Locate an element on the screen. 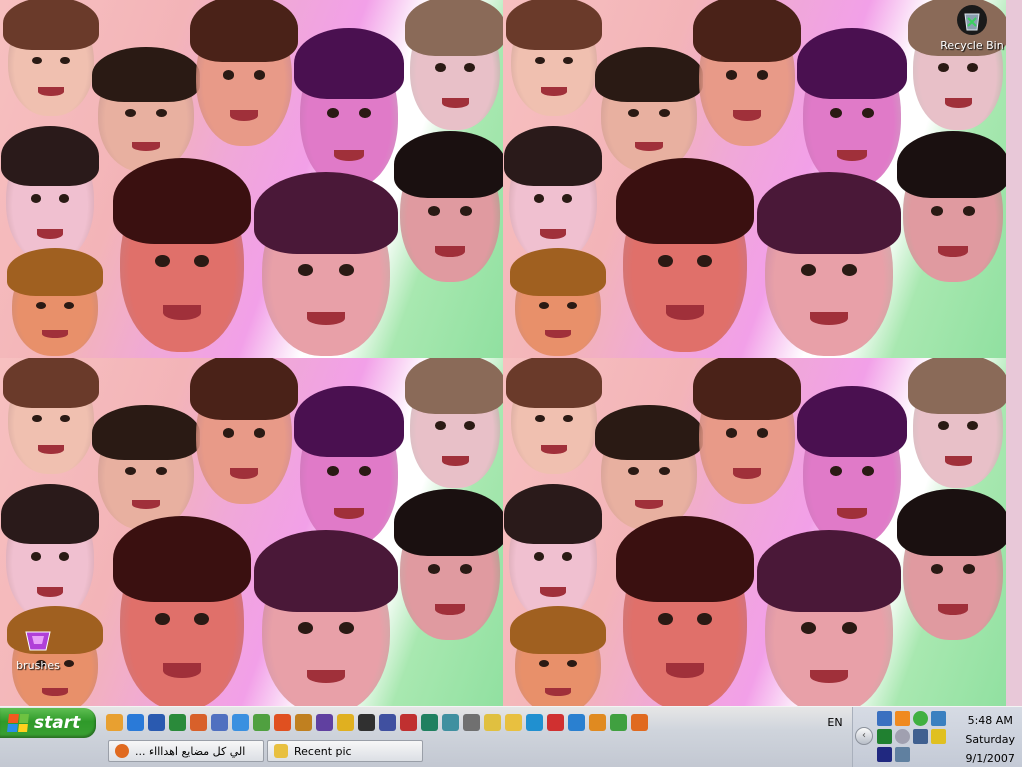  usb-icon is located at coordinates (902, 754).